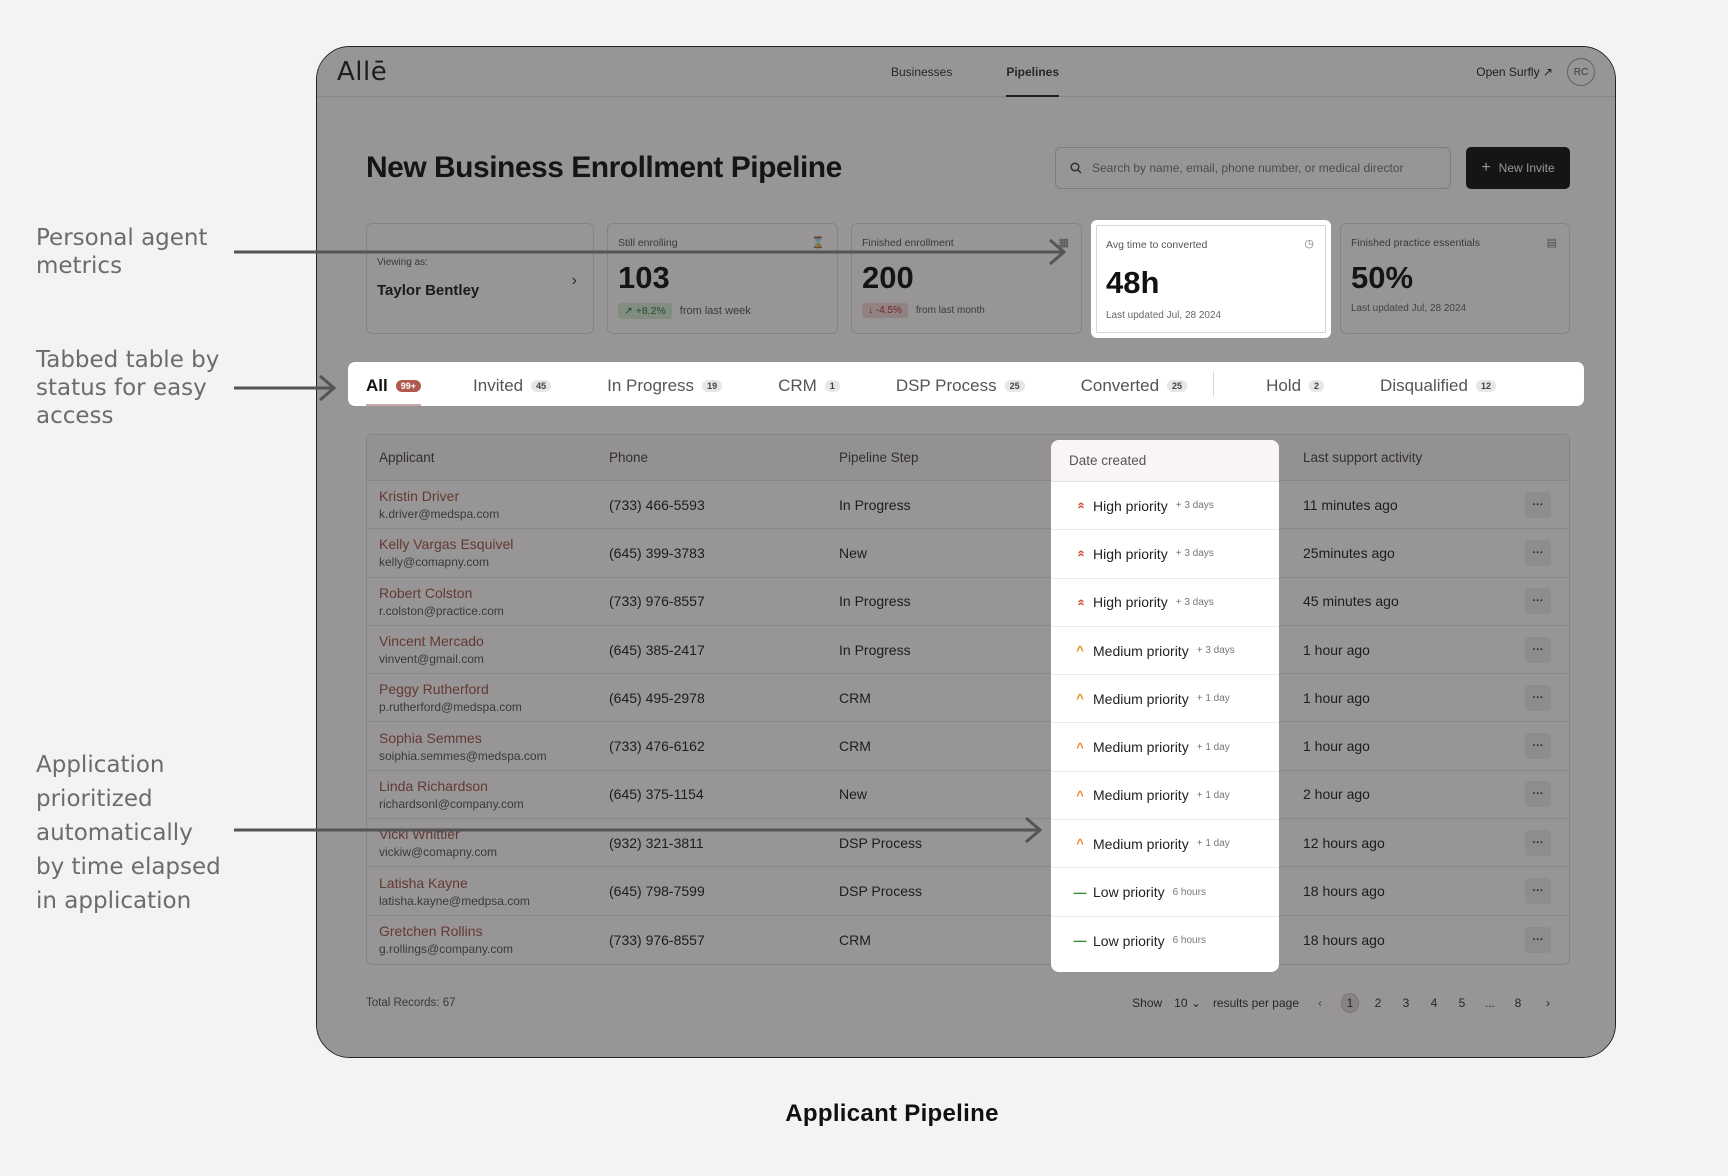  I want to click on applicant-name: Latisha Kayne, so click(488, 883).